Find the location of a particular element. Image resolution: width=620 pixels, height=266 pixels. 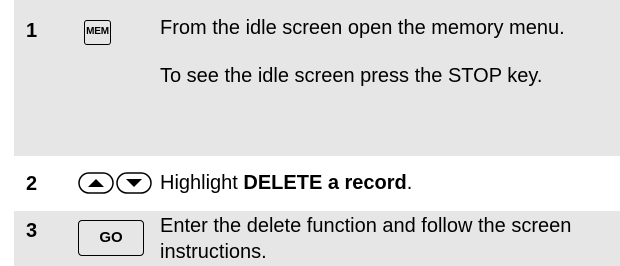

go-key: GO is located at coordinates (111, 238).